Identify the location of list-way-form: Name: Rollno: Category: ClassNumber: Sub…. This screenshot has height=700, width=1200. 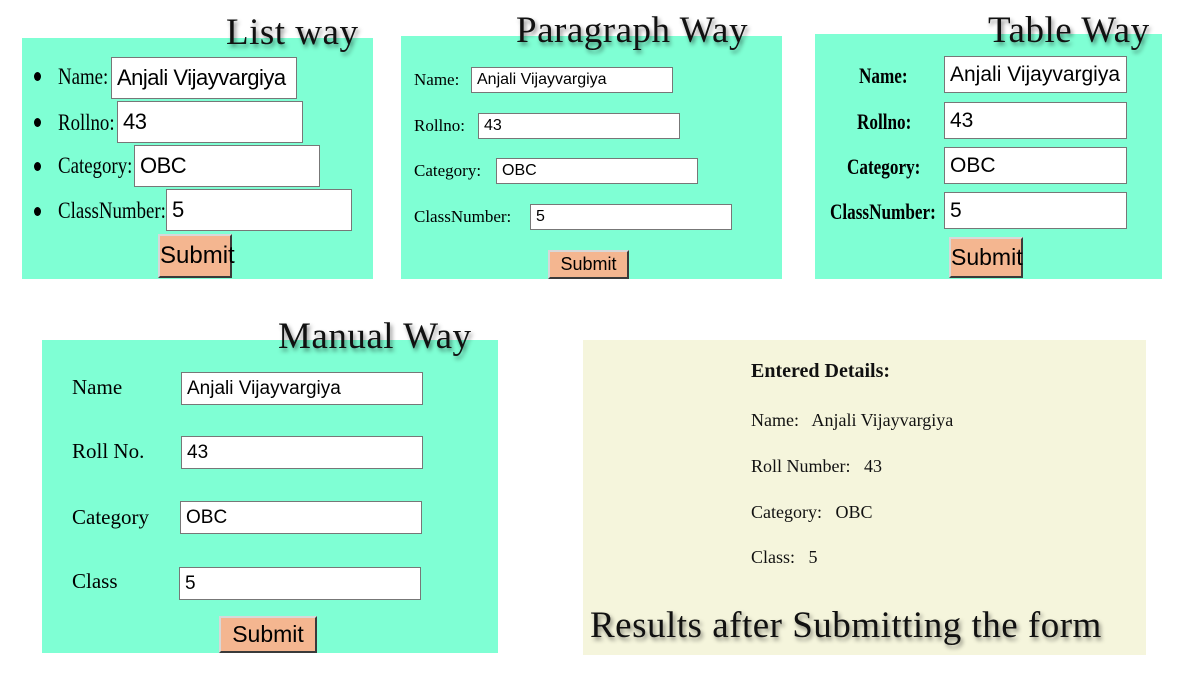
(197, 158).